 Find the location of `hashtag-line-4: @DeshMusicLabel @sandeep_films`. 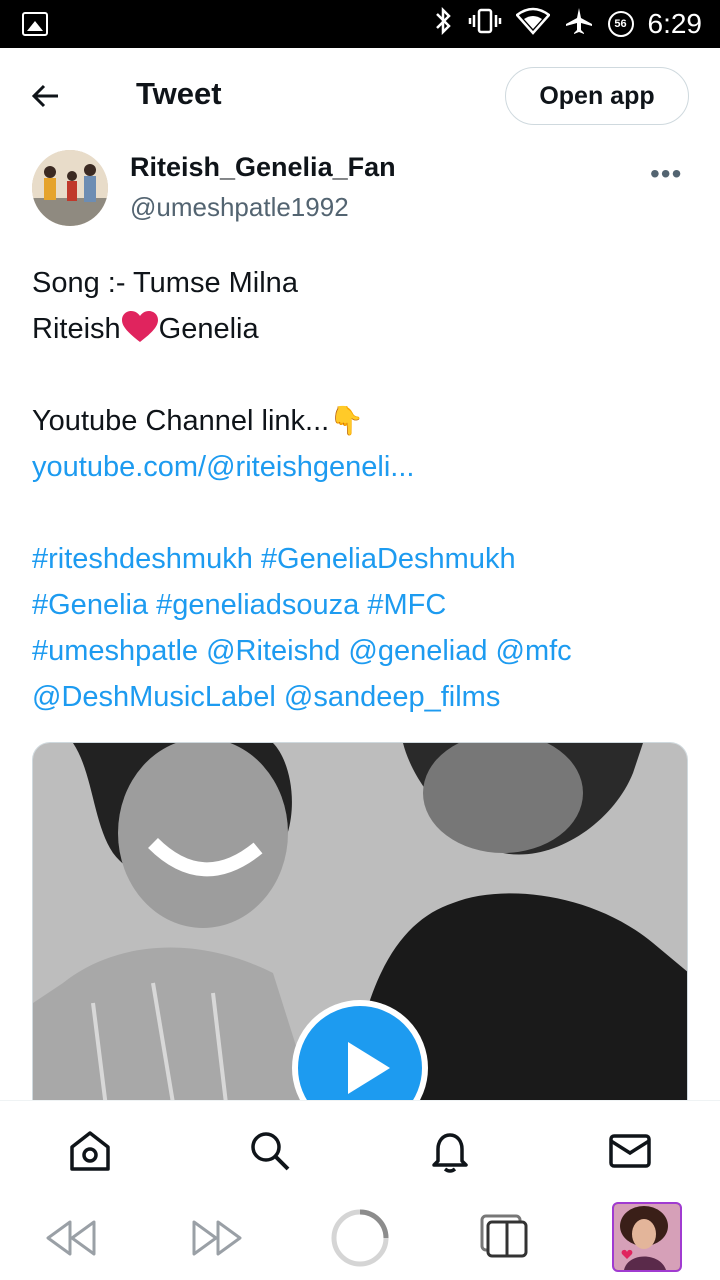

hashtag-line-4: @DeshMusicLabel @sandeep_films is located at coordinates (266, 697).